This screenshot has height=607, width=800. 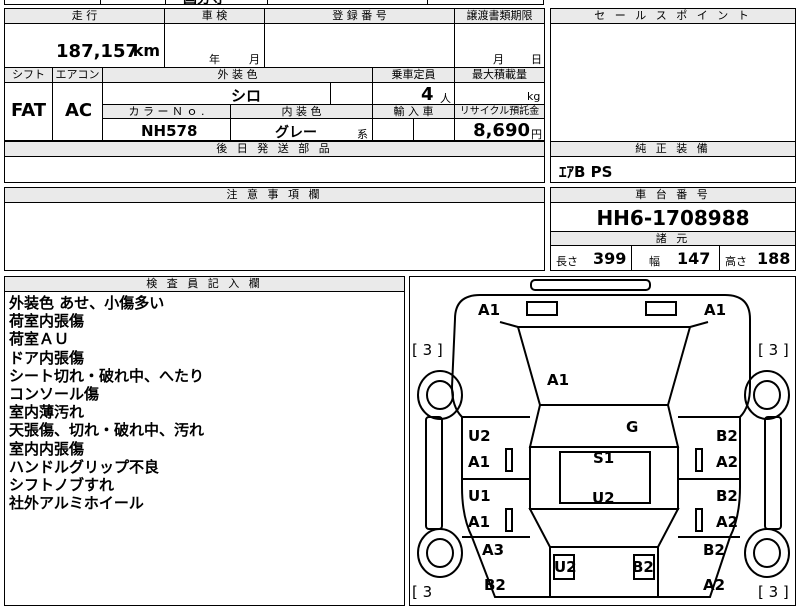 I want to click on tread-bottom-right: [ 3 ], so click(x=773, y=592).